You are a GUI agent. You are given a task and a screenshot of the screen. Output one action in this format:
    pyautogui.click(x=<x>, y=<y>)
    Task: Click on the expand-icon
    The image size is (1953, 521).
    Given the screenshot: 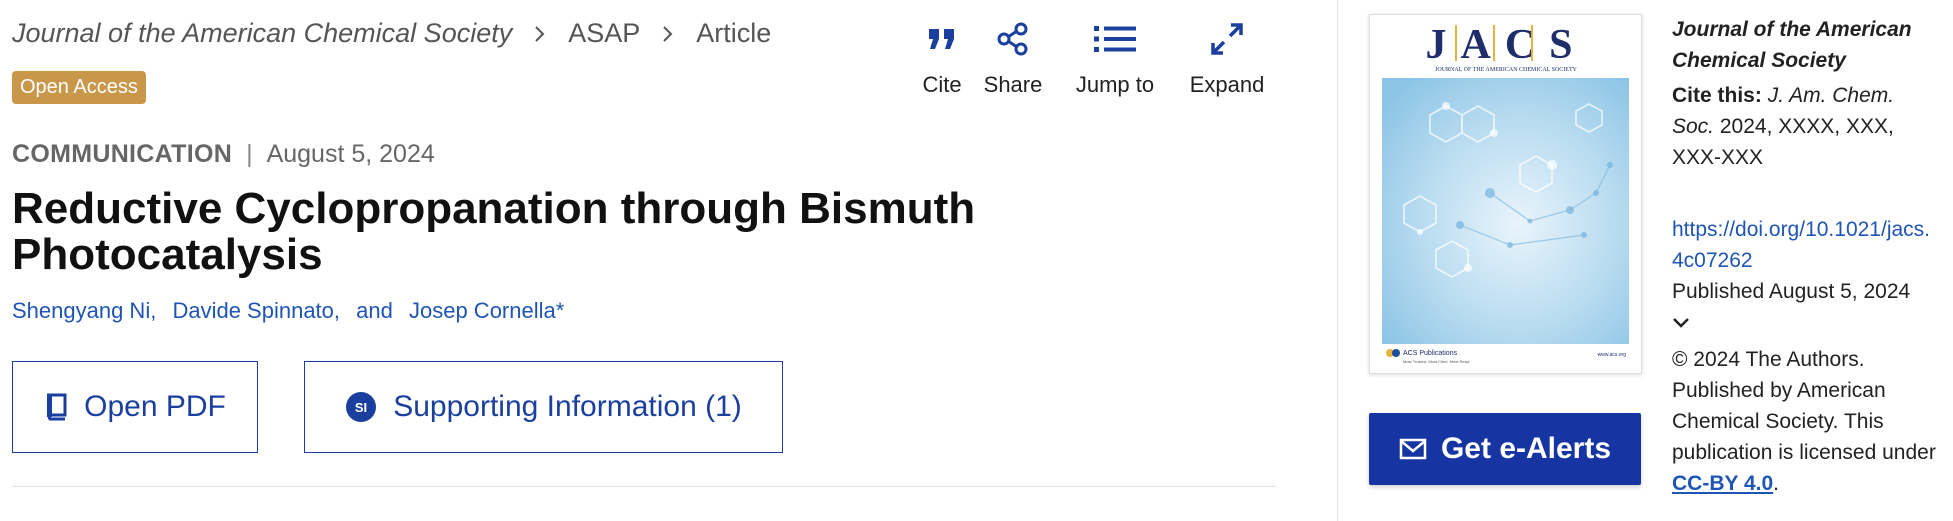 What is the action you would take?
    pyautogui.click(x=1227, y=39)
    